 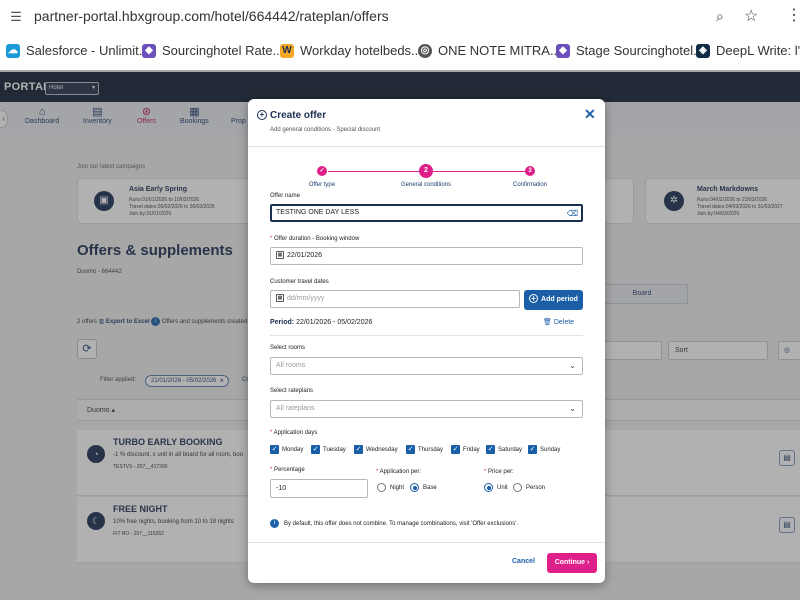 What do you see at coordinates (426, 409) in the screenshot?
I see `select-rateplans-dropdown: All rateplans ⌄` at bounding box center [426, 409].